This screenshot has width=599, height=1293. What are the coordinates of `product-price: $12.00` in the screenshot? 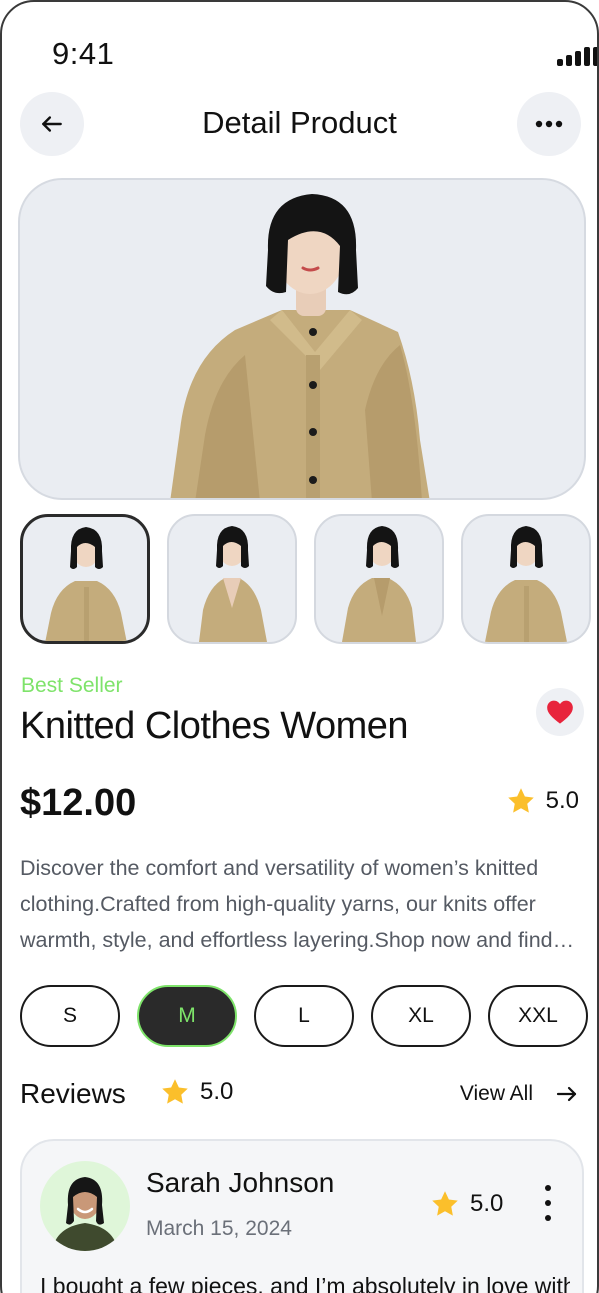 It's located at (78, 803).